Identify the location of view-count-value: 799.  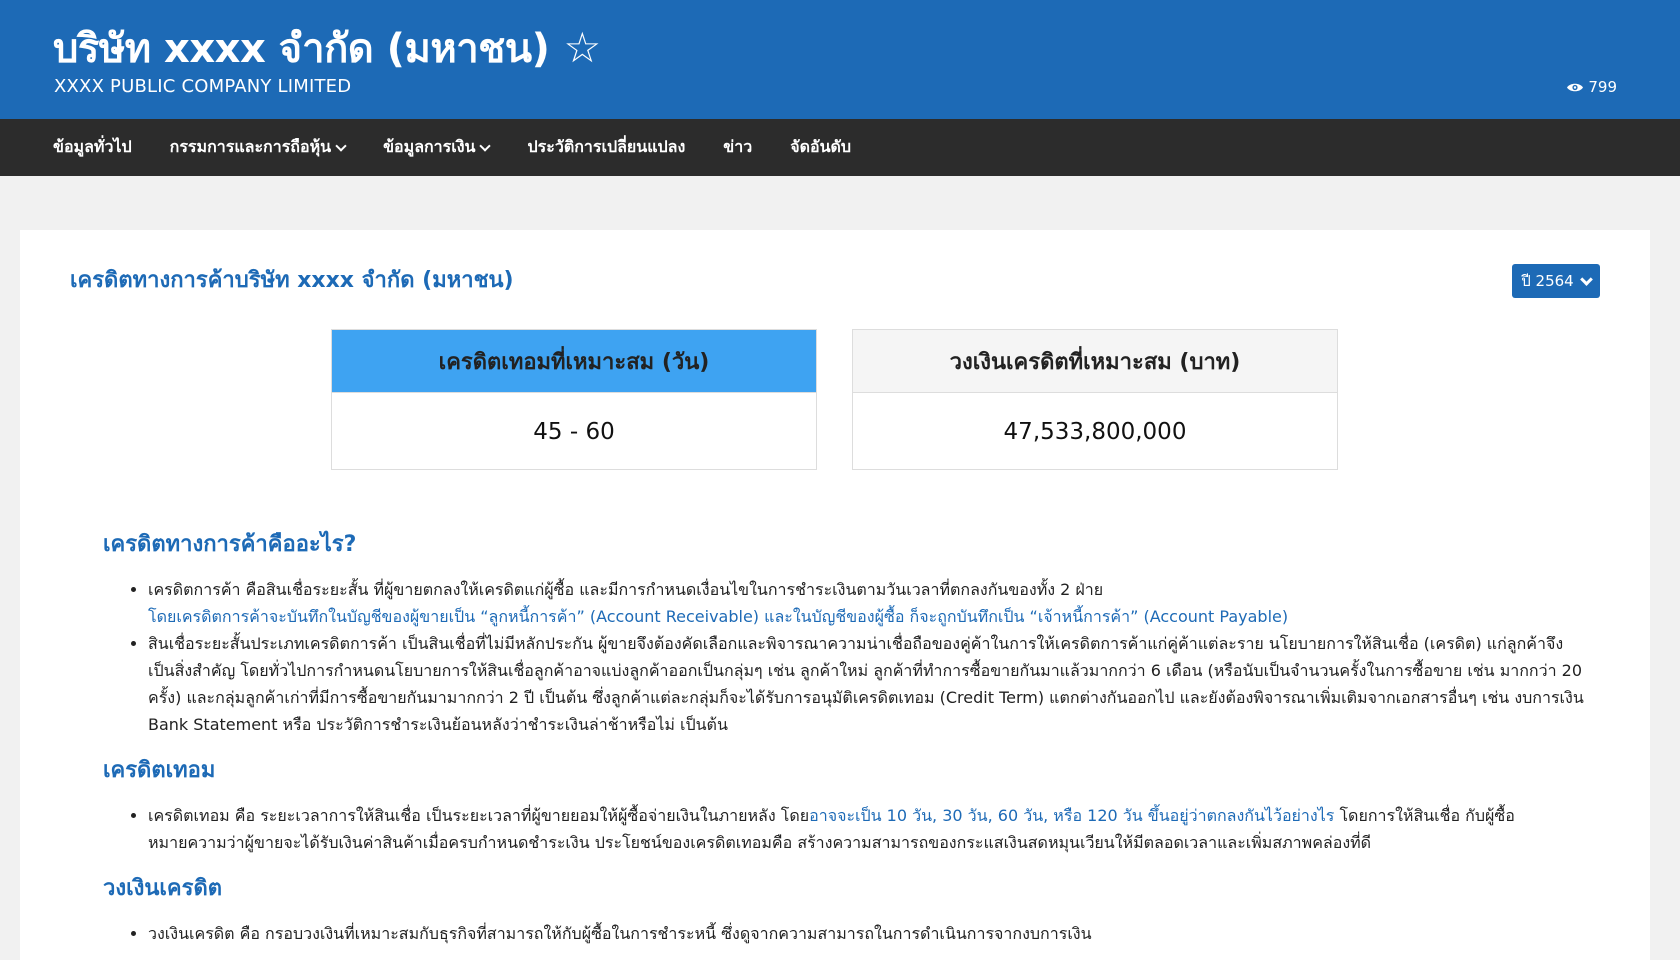
(1602, 87).